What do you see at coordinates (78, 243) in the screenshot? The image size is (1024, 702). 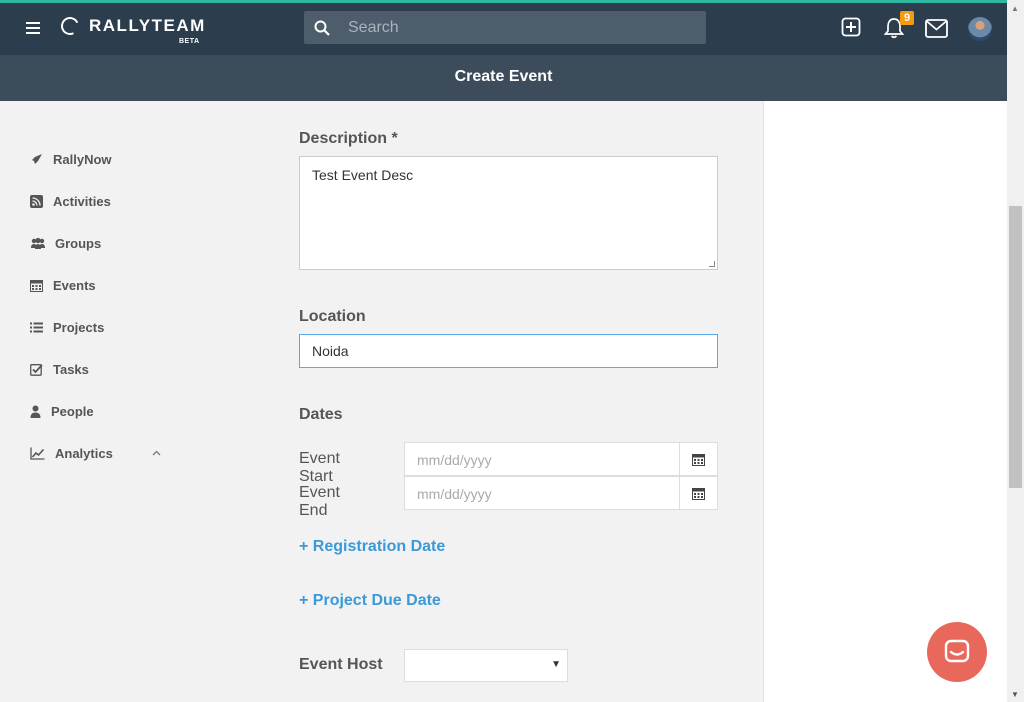 I see `sidebar-item-label: Groups` at bounding box center [78, 243].